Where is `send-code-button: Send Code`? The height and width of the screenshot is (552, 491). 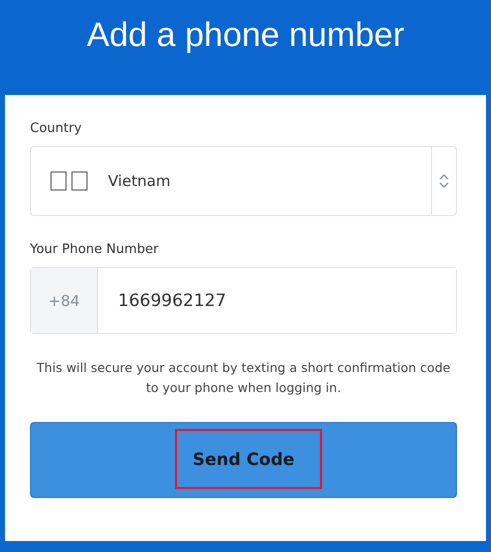 send-code-button: Send Code is located at coordinates (243, 460).